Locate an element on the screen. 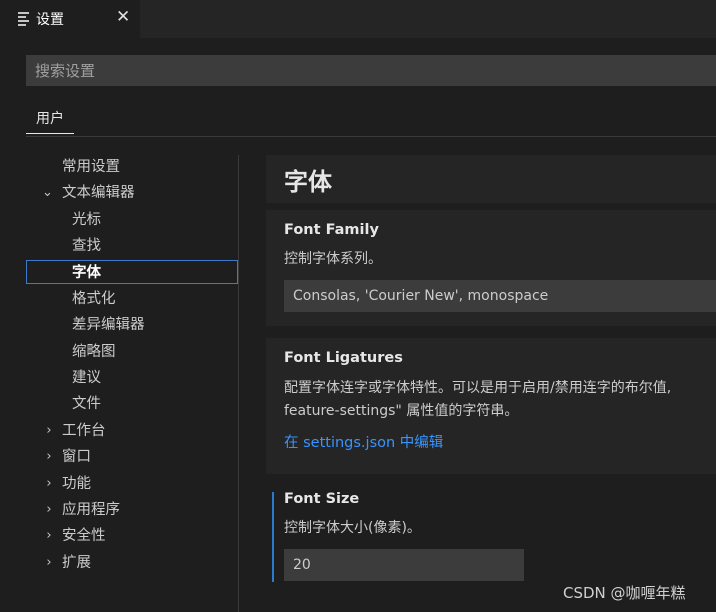 The height and width of the screenshot is (612, 716). toc-item-common: 常用设置 is located at coordinates (132, 167).